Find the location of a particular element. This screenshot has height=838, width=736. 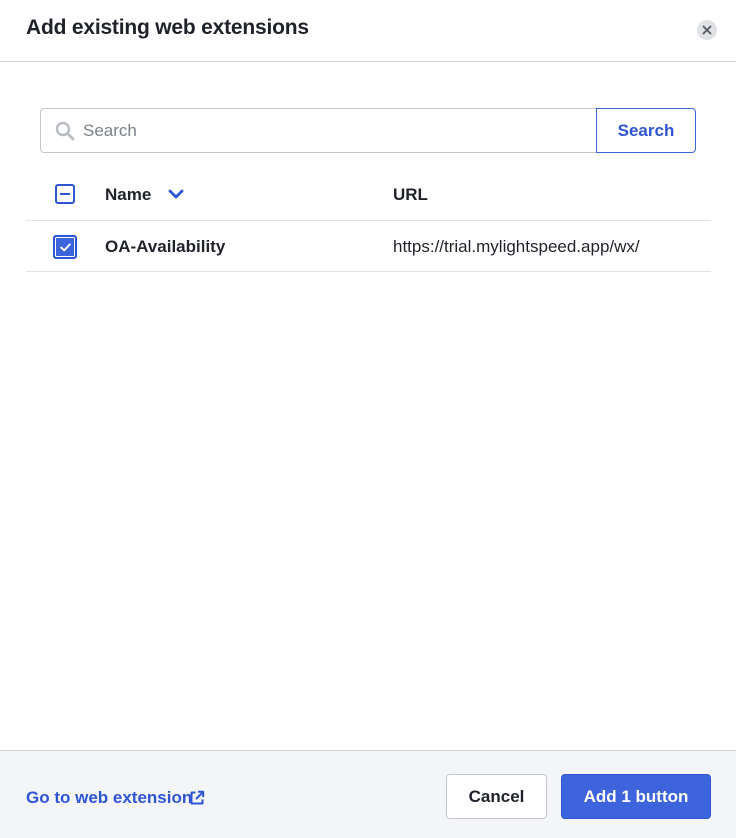

row-checkbox is located at coordinates (65, 247).